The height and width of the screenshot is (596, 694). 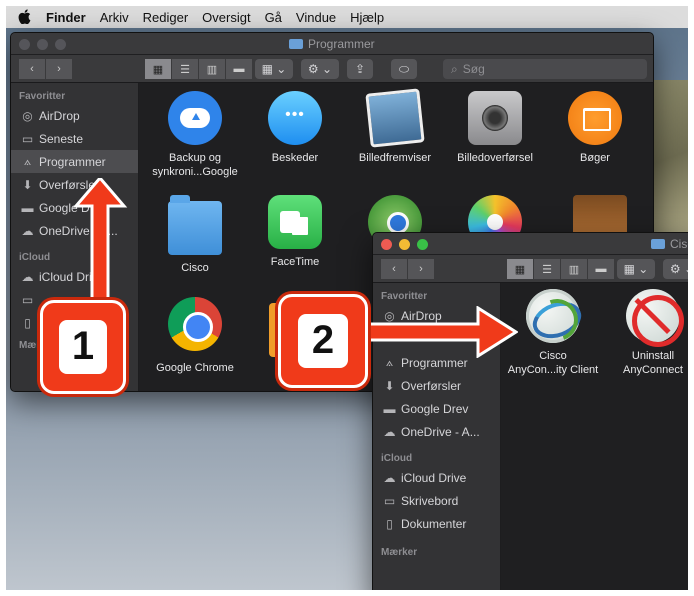 I want to click on menu-finder: Finder, so click(x=66, y=17).